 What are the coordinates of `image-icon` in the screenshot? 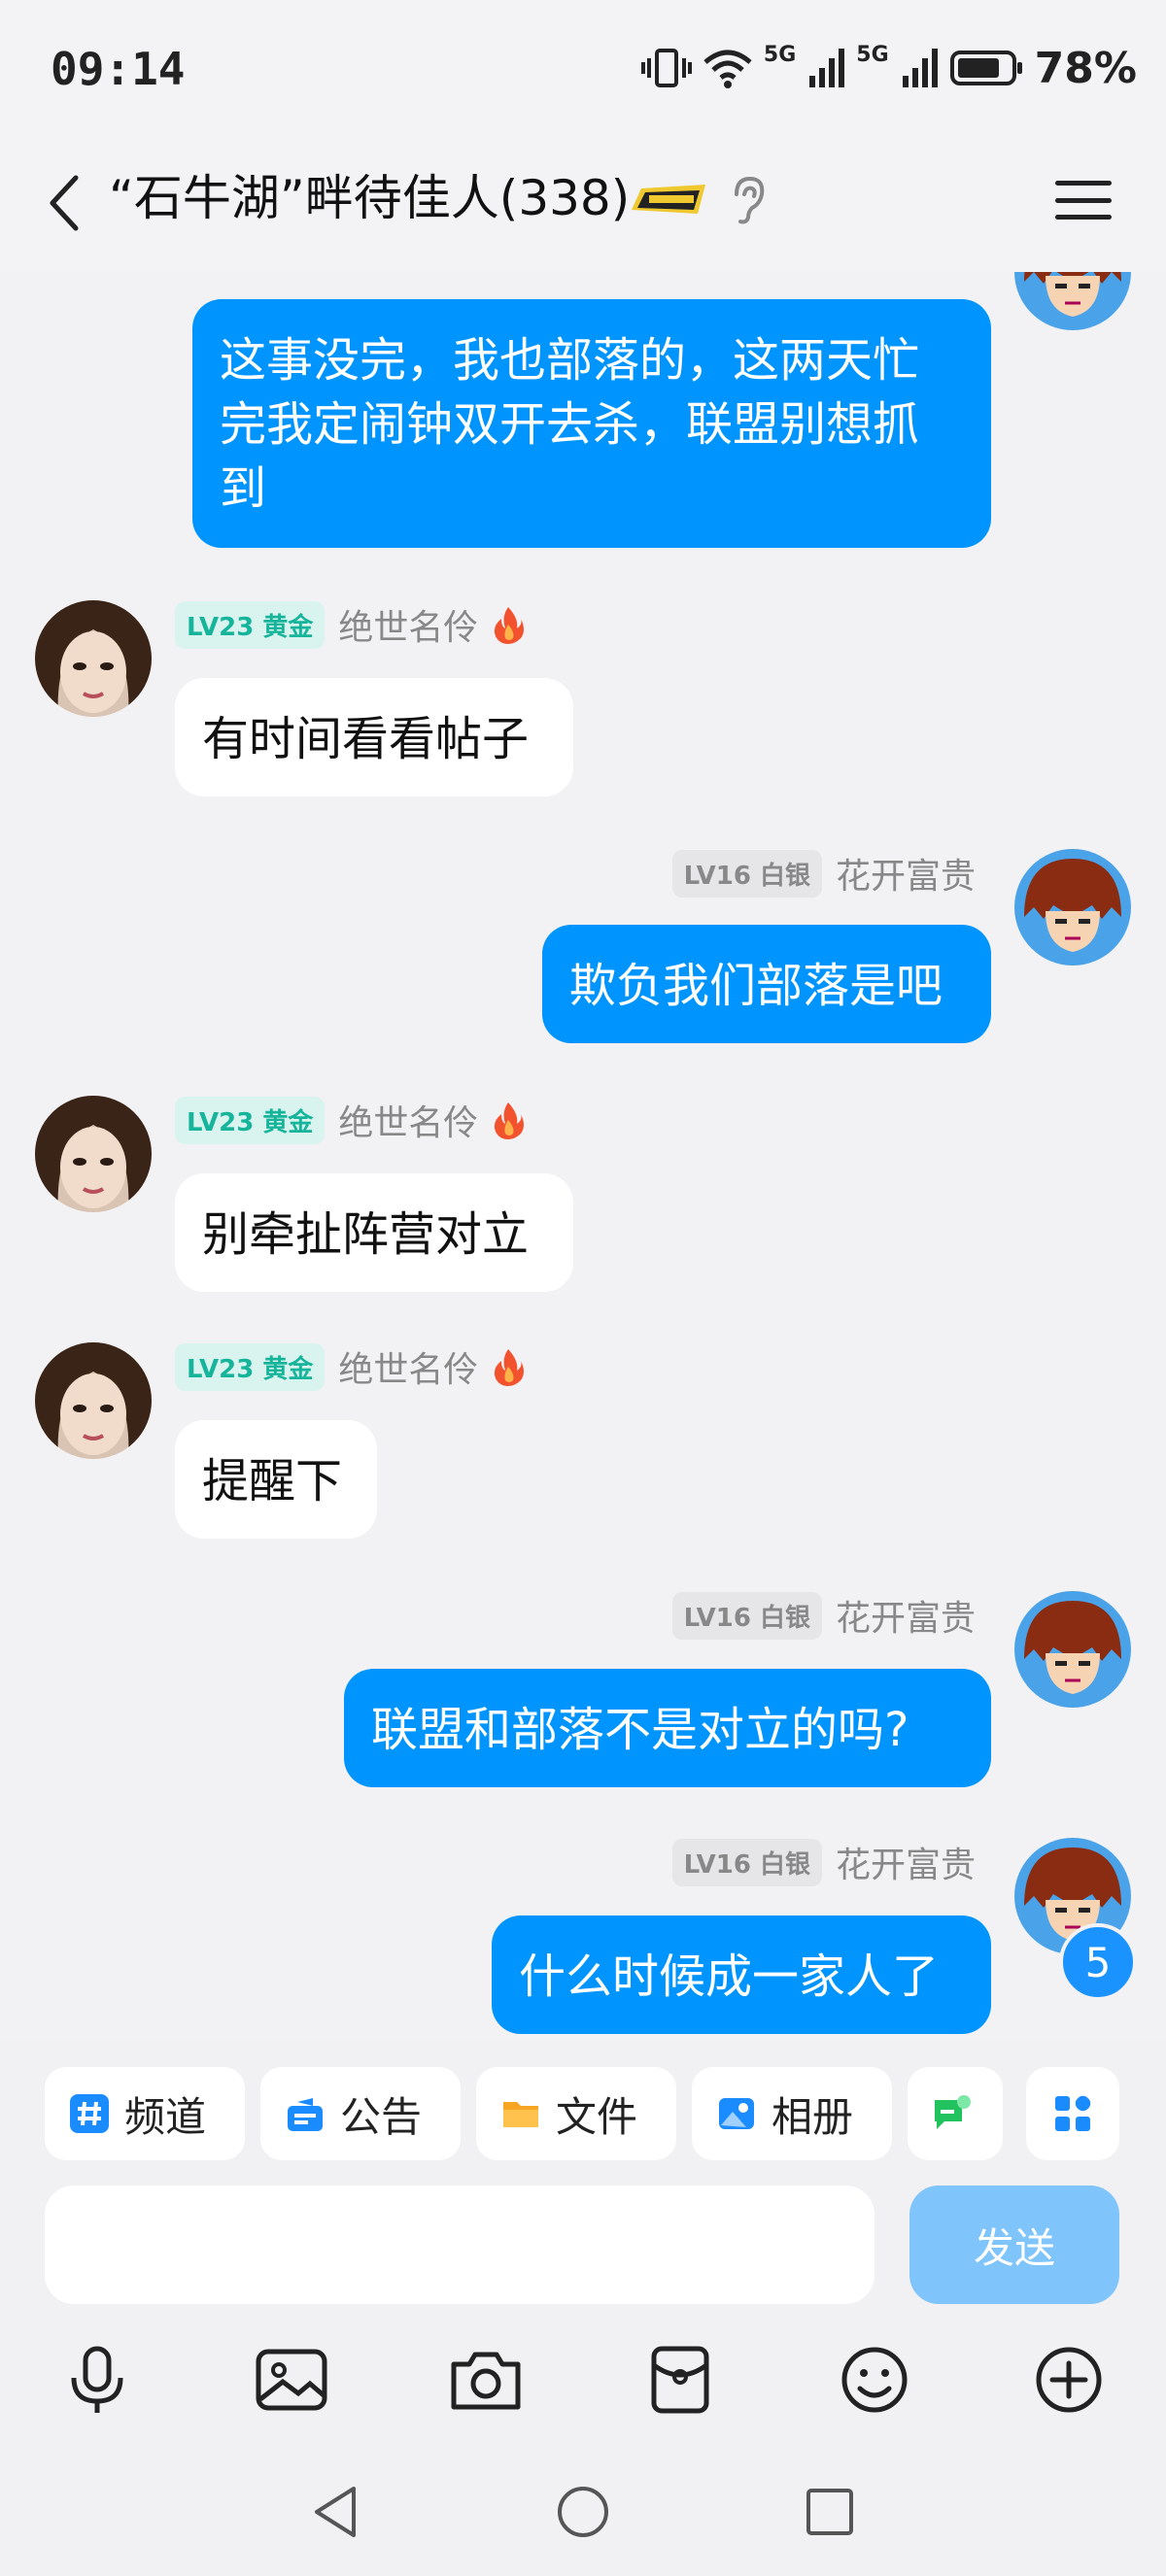 It's located at (291, 2380).